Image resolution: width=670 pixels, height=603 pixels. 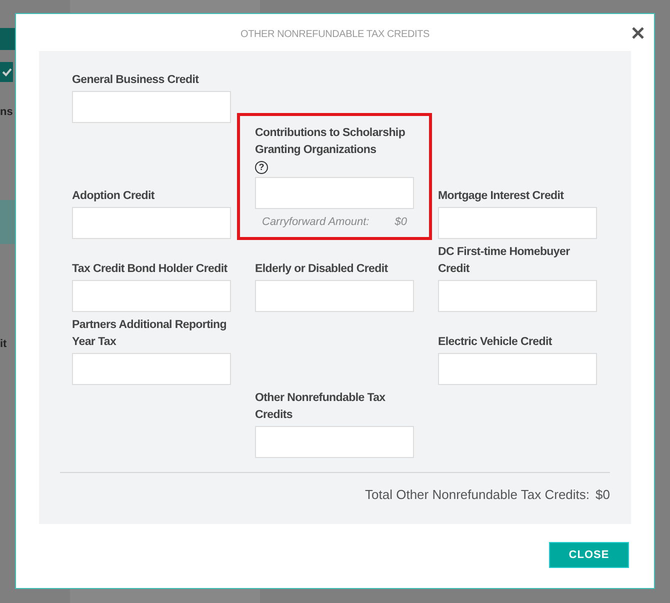 I want to click on total-value: $0, so click(x=603, y=495).